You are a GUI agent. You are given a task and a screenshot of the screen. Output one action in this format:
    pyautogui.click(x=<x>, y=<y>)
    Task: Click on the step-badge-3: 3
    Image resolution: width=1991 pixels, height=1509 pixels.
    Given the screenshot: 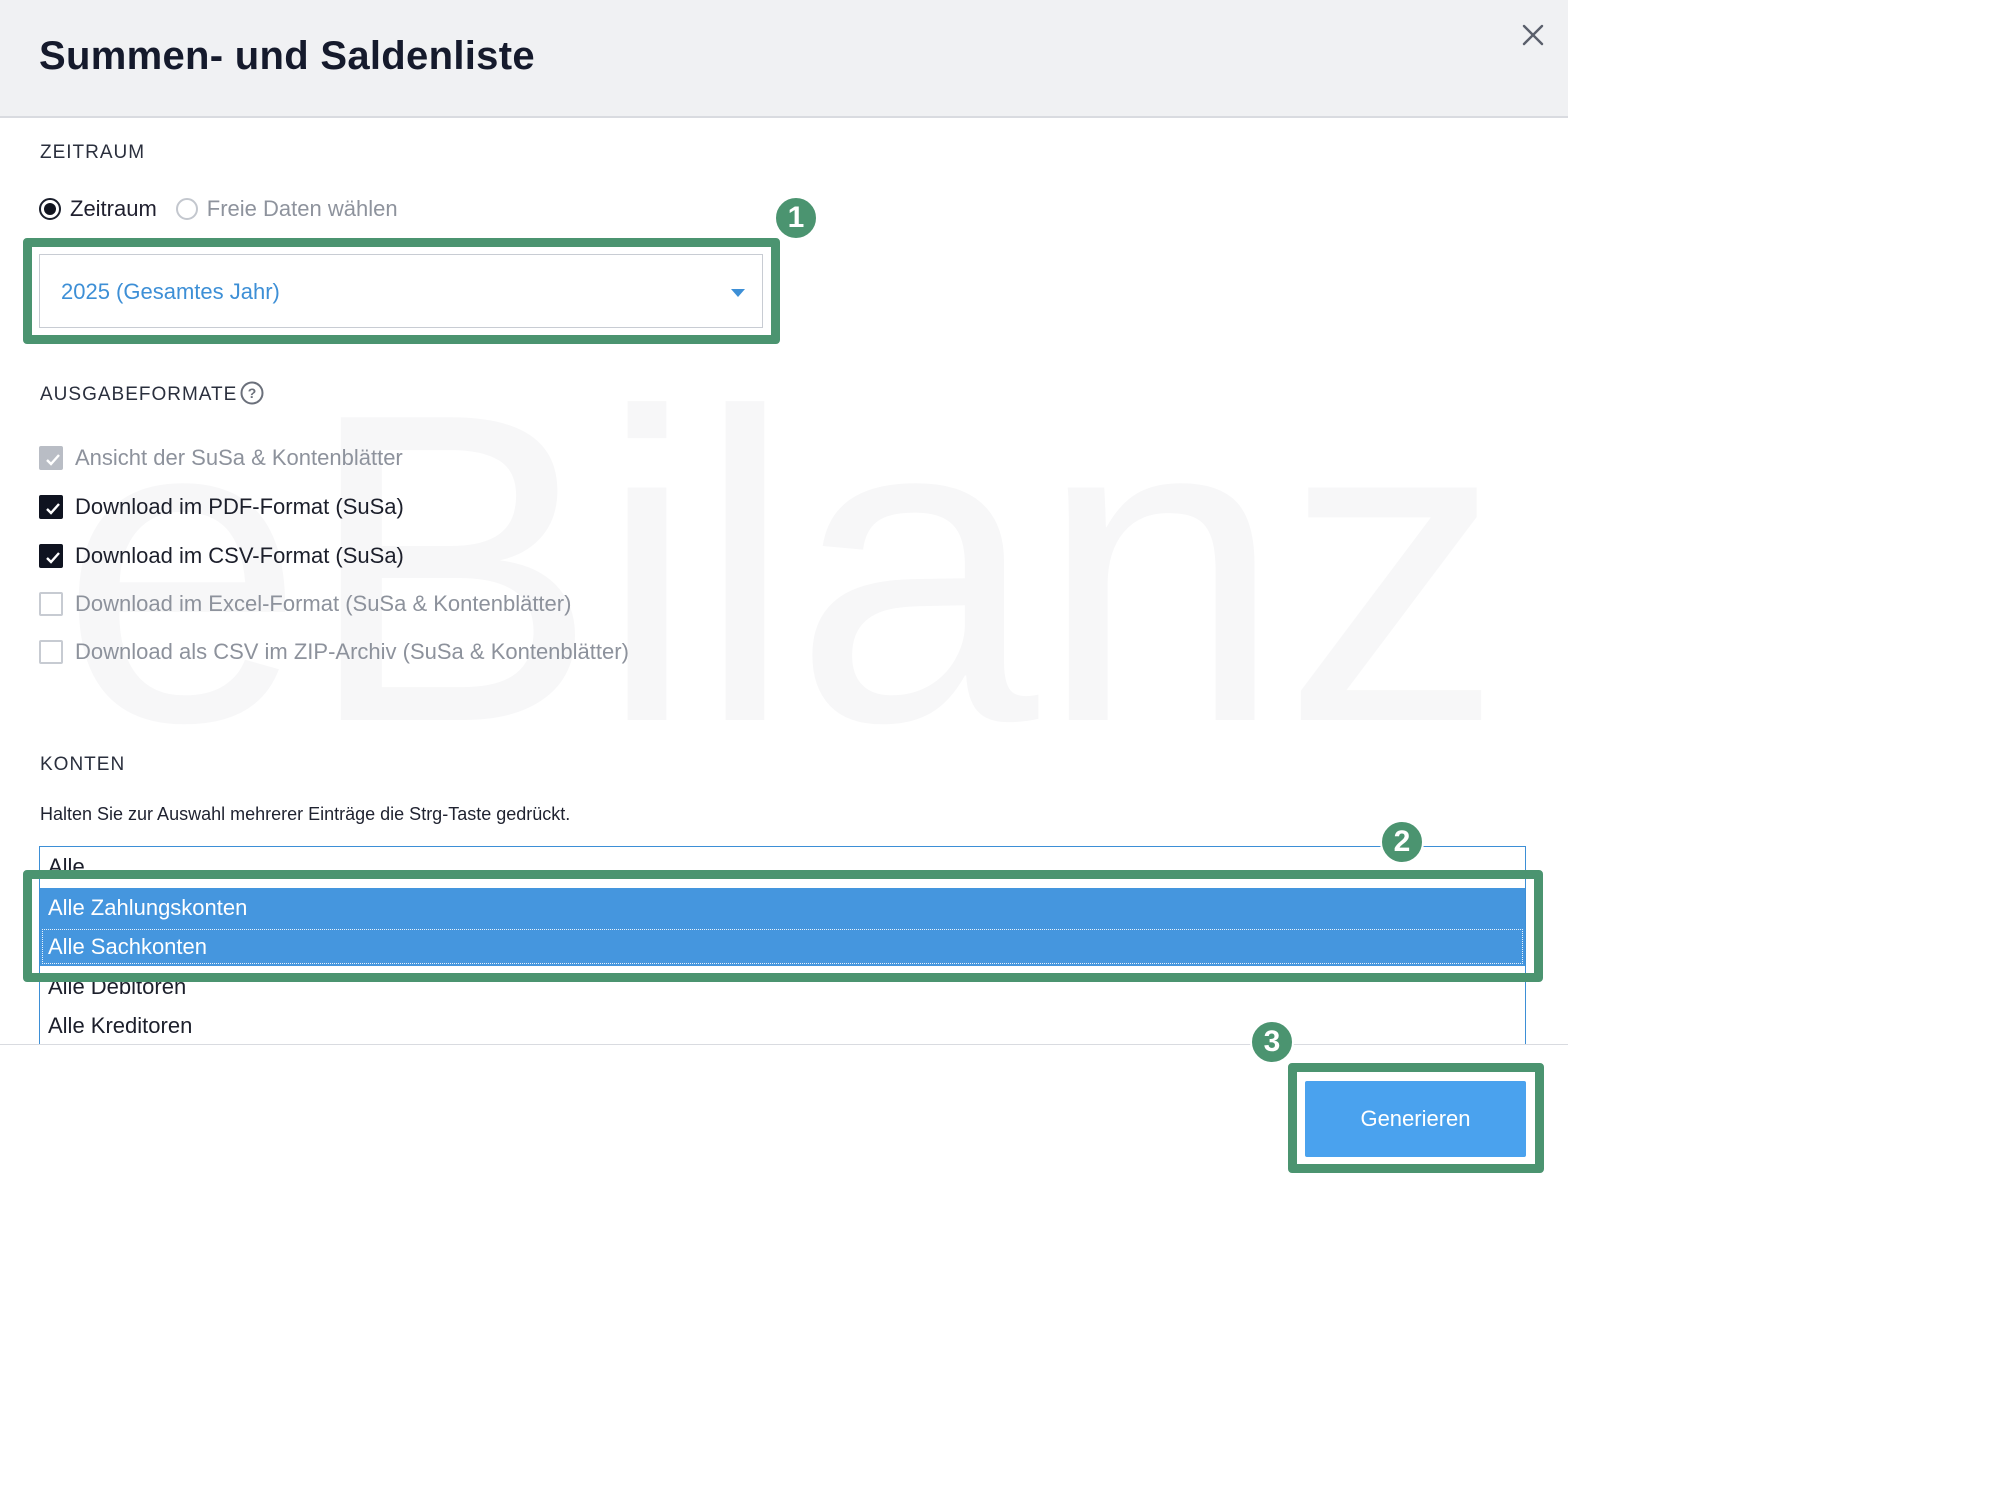 What is the action you would take?
    pyautogui.click(x=1272, y=1042)
    